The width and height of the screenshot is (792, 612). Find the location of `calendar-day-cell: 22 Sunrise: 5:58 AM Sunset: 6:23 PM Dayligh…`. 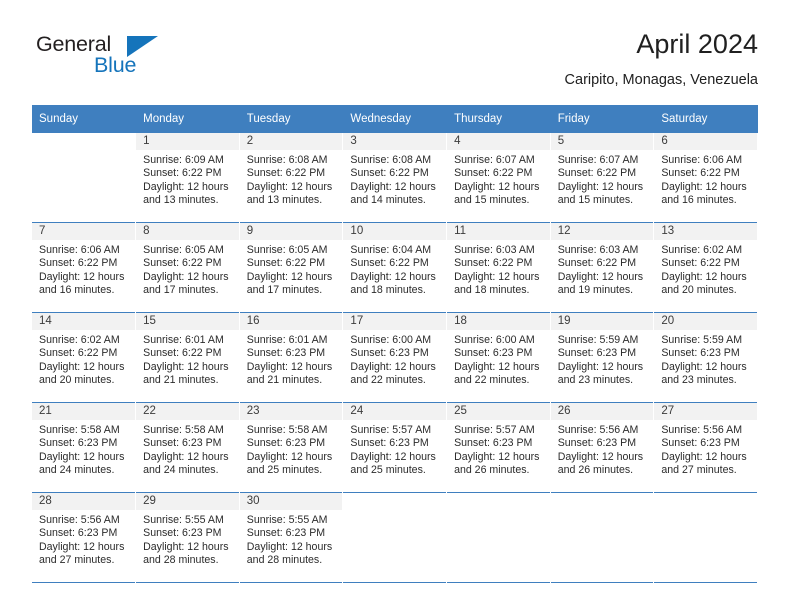

calendar-day-cell: 22 Sunrise: 5:58 AM Sunset: 6:23 PM Dayligh… is located at coordinates (187, 447).